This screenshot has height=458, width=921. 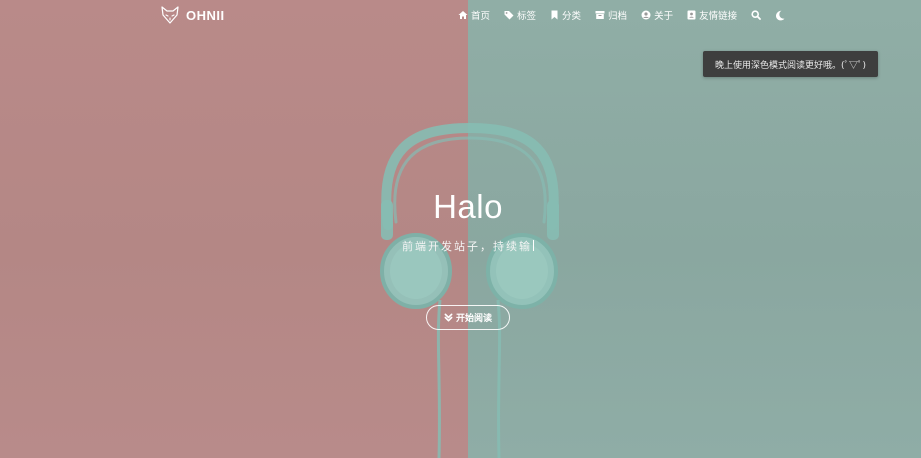 I want to click on search-button, so click(x=756, y=15).